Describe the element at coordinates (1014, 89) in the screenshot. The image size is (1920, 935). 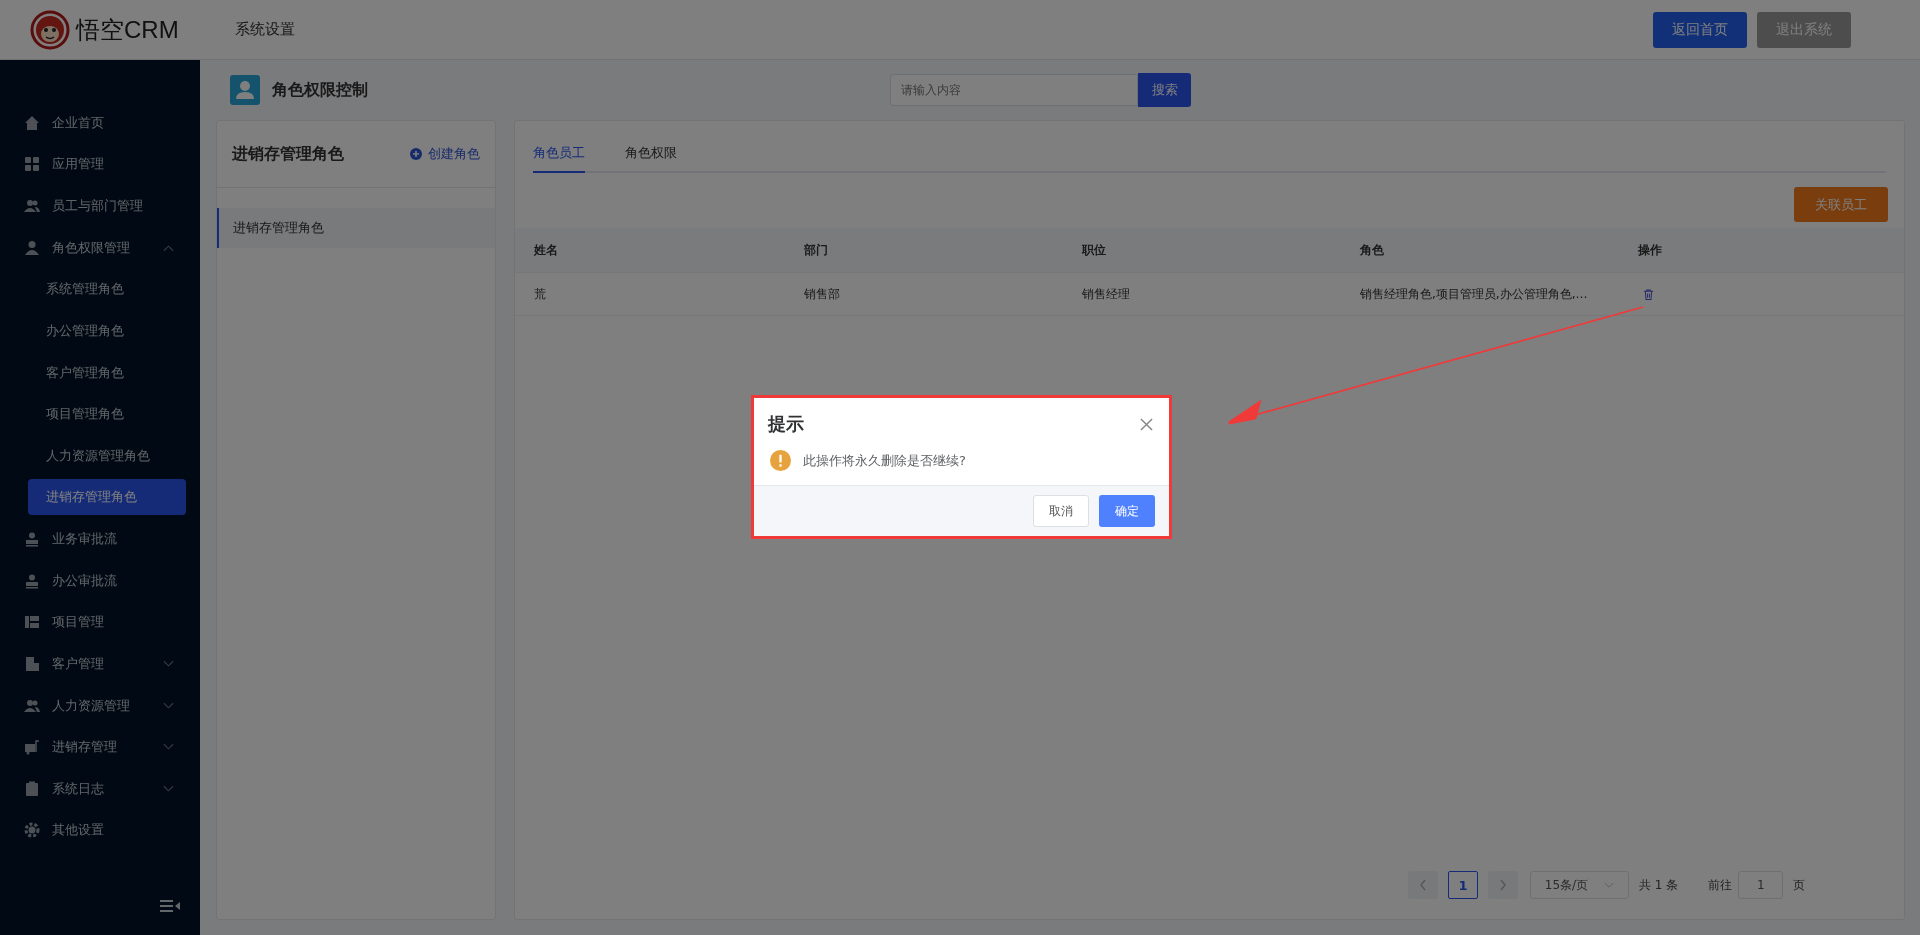
I see `search-field: 请输入内容` at that location.